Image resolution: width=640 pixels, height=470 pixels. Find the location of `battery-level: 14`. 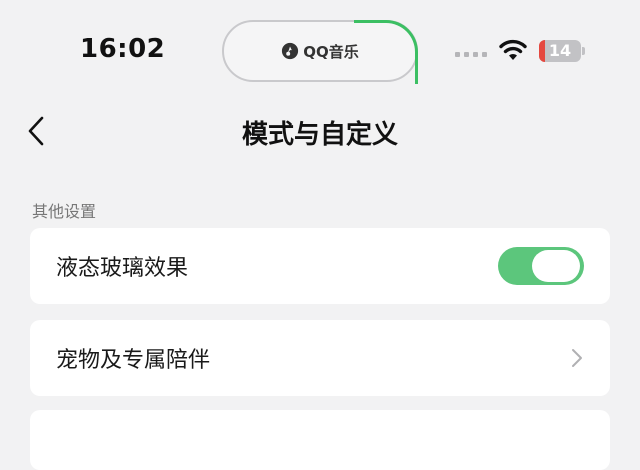

battery-level: 14 is located at coordinates (560, 50).